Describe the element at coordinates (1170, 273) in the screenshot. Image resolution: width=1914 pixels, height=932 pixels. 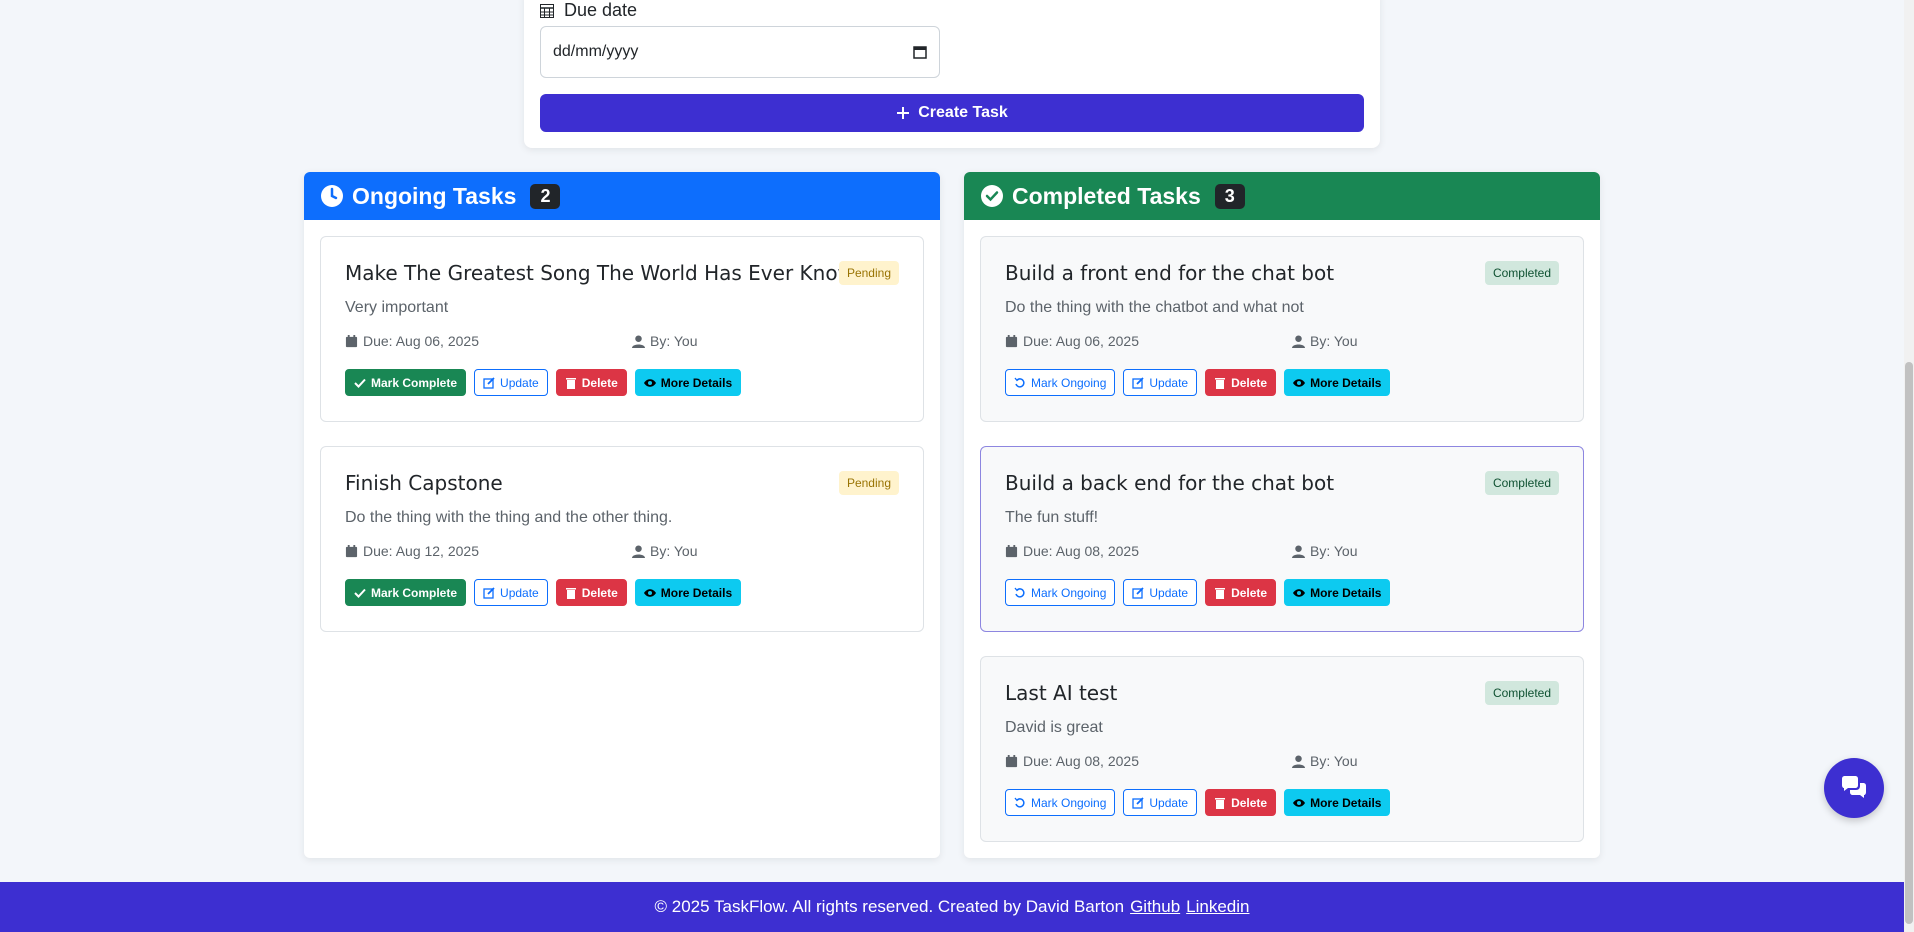
I see `task-title: Build a front end for the chat bot` at that location.